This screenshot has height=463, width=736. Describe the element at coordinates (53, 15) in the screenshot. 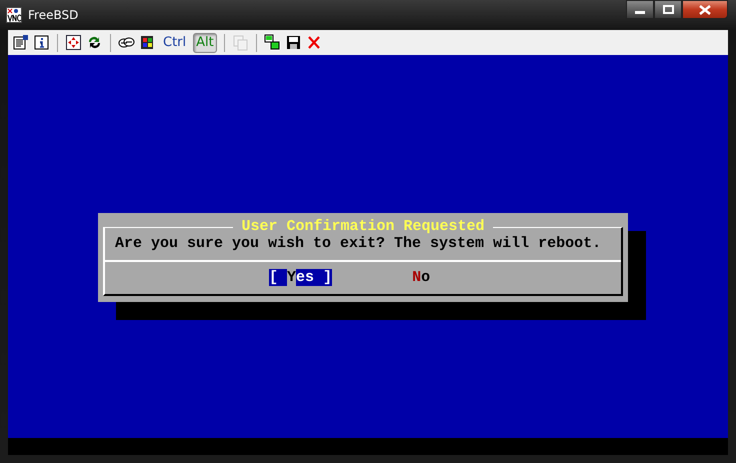

I see `window-title: FreeBSD` at that location.